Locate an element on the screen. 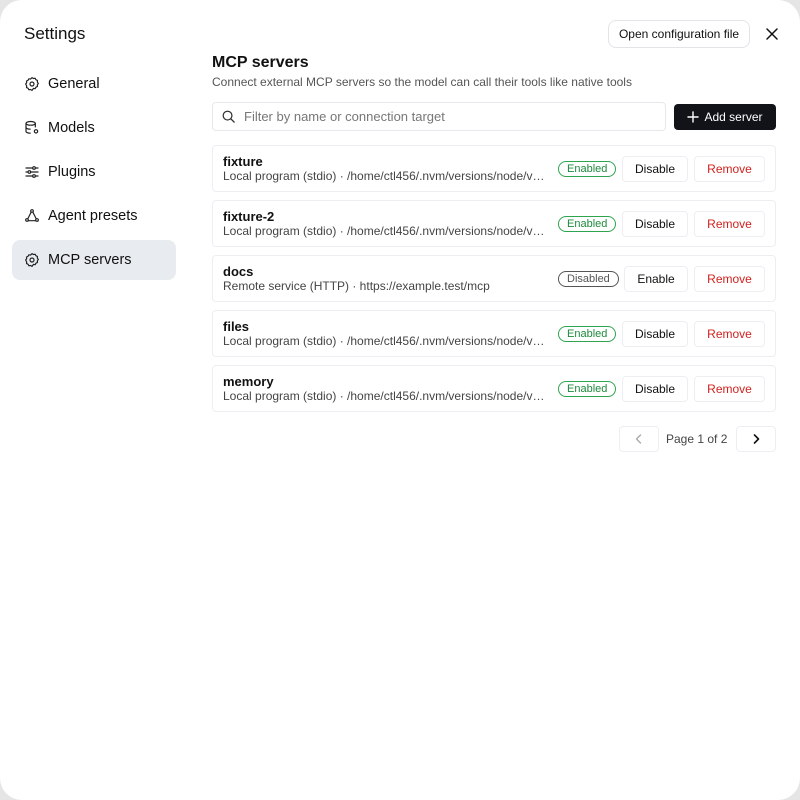  page-indicator: Page 1 of 2 is located at coordinates (697, 439).